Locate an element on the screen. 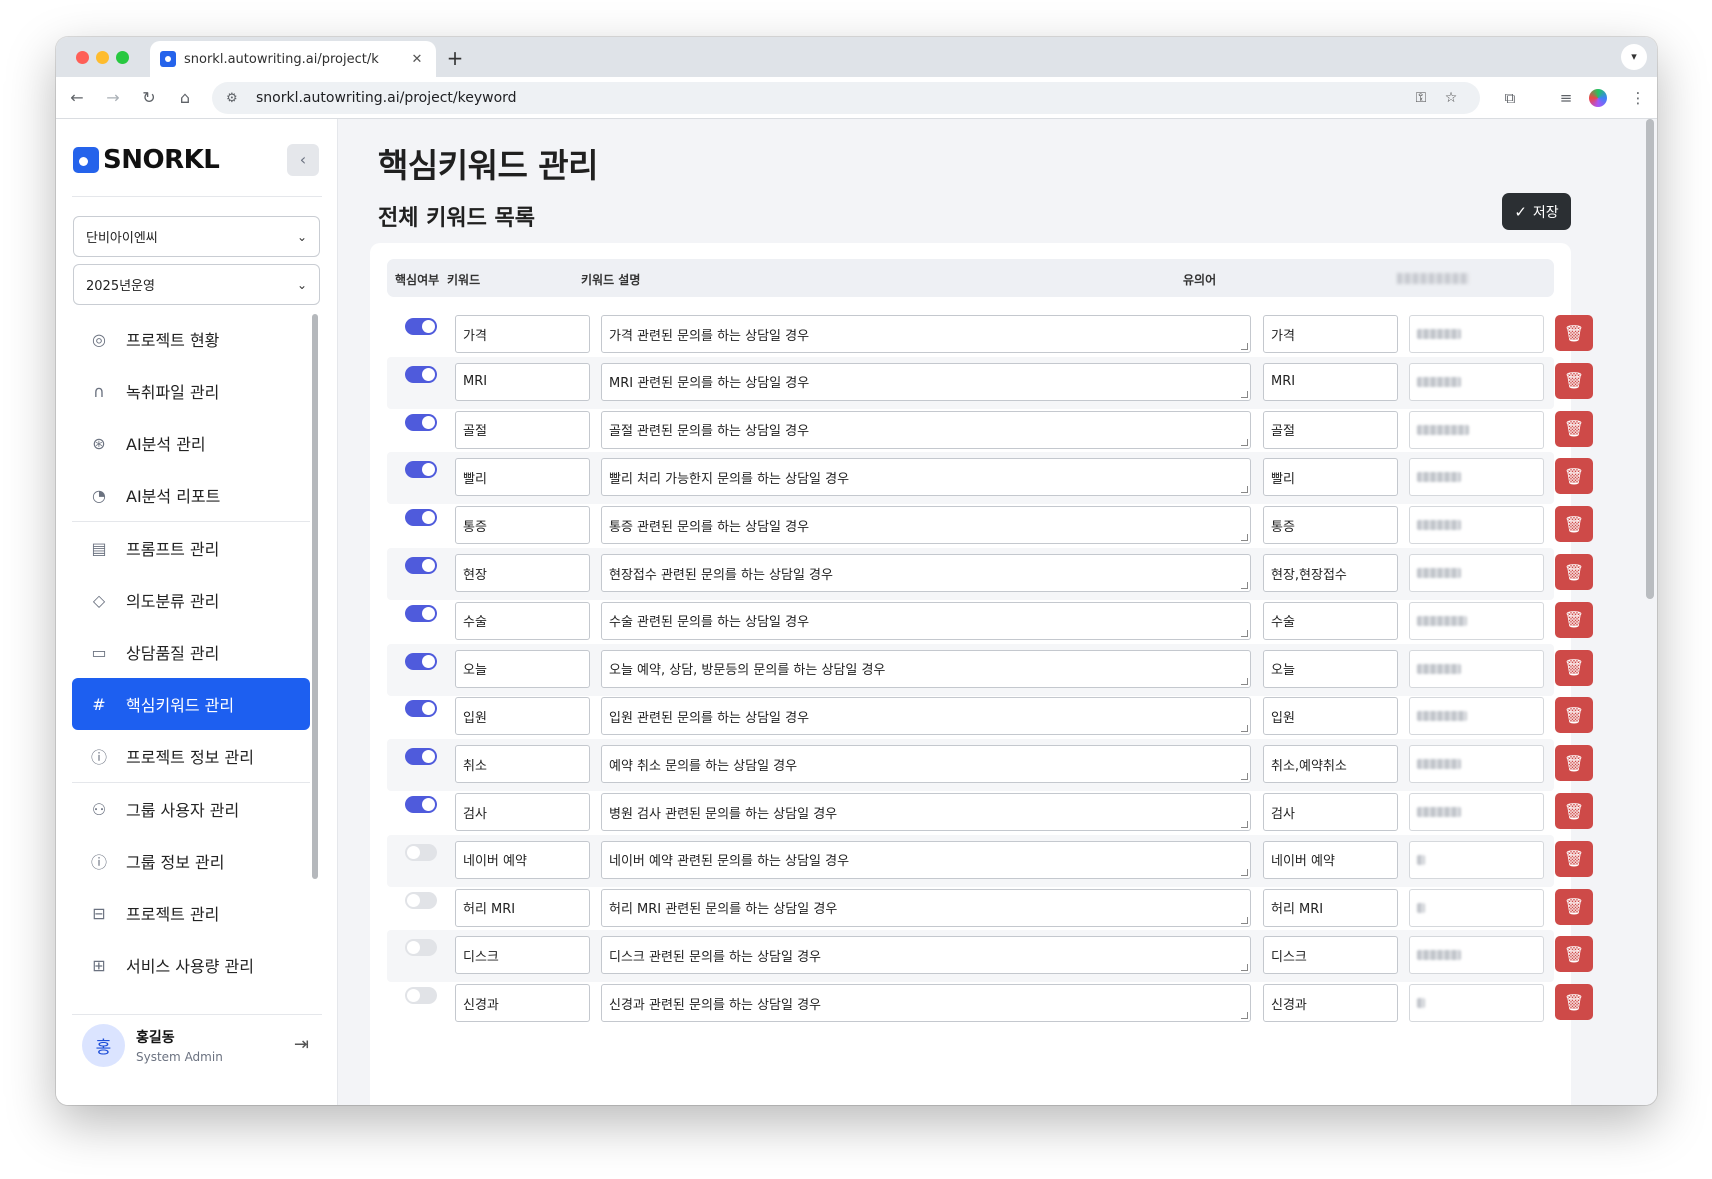 The height and width of the screenshot is (1179, 1712). sidebar-item: ▭ 상담품질 관리 is located at coordinates (191, 652).